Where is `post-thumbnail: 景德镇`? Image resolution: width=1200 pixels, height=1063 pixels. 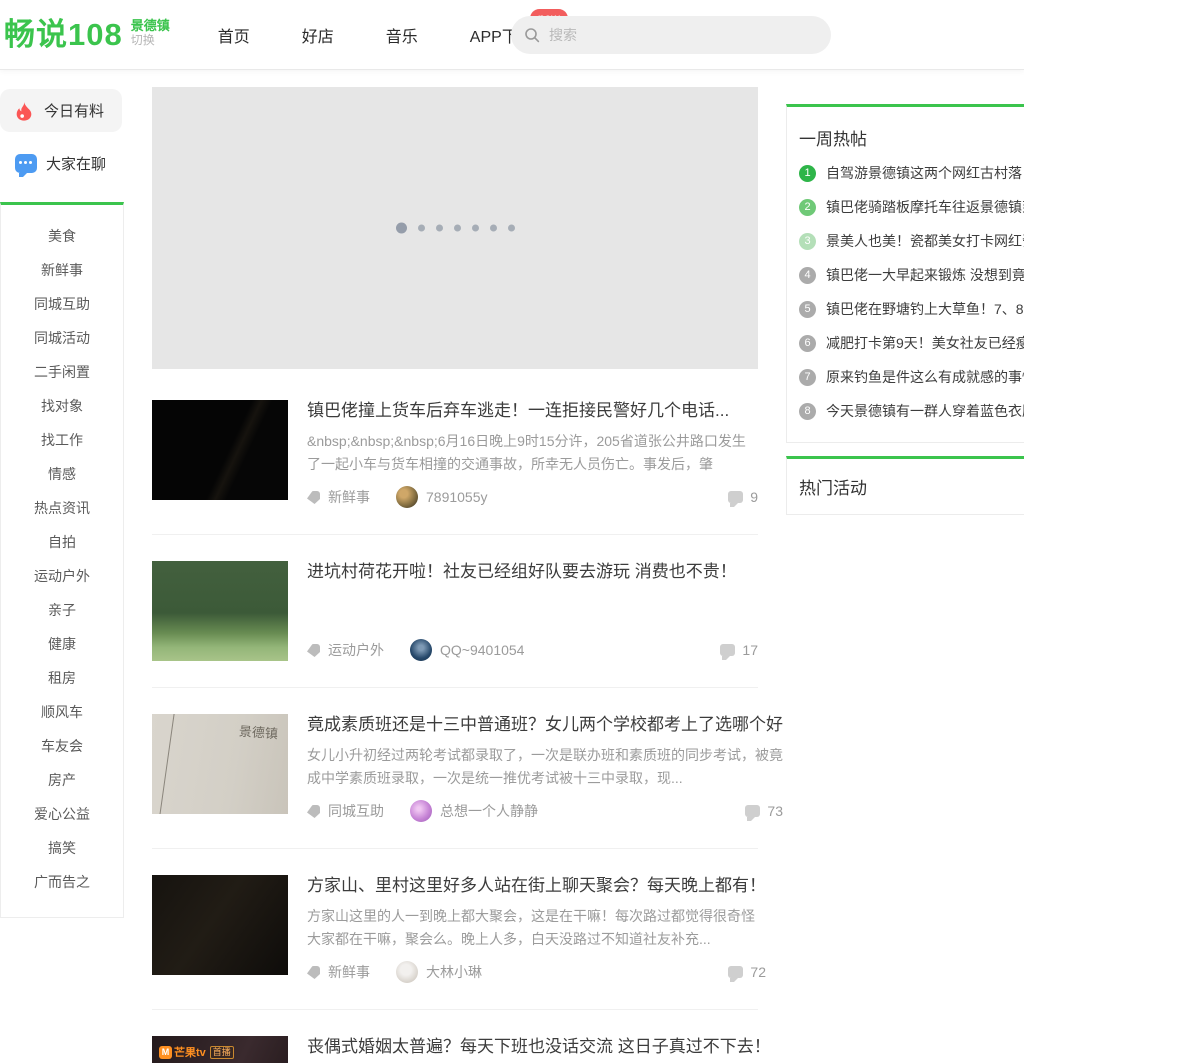
post-thumbnail: 景德镇 is located at coordinates (220, 764).